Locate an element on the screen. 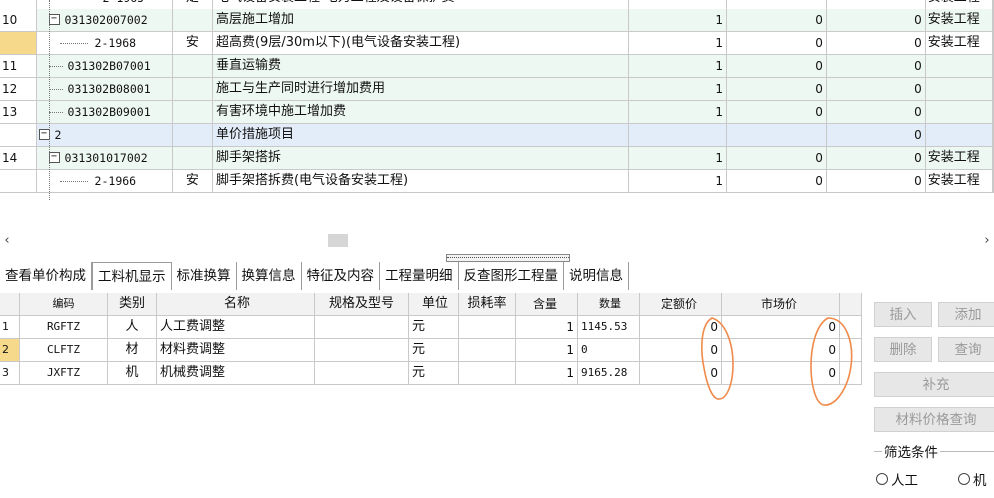 This screenshot has height=498, width=994. column-header: 名称 is located at coordinates (236, 304).